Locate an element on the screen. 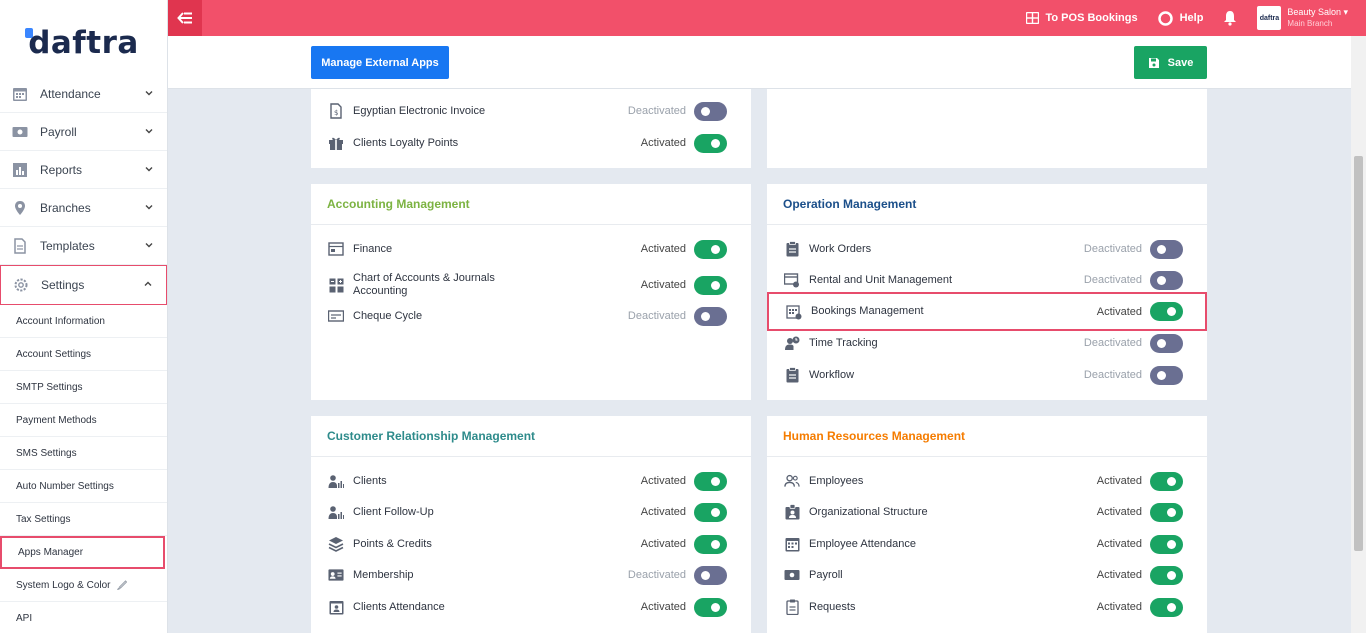  user-menu: daftra Beauty Salon ▾ Main Branch is located at coordinates (1302, 18).